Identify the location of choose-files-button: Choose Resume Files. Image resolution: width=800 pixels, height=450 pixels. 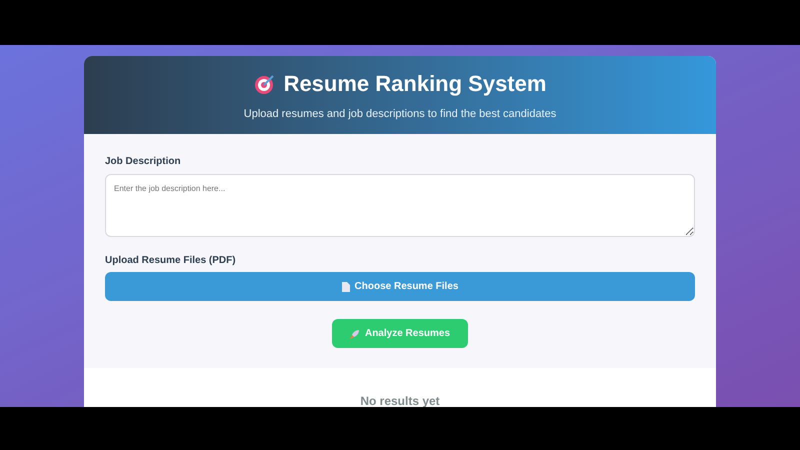
(400, 286).